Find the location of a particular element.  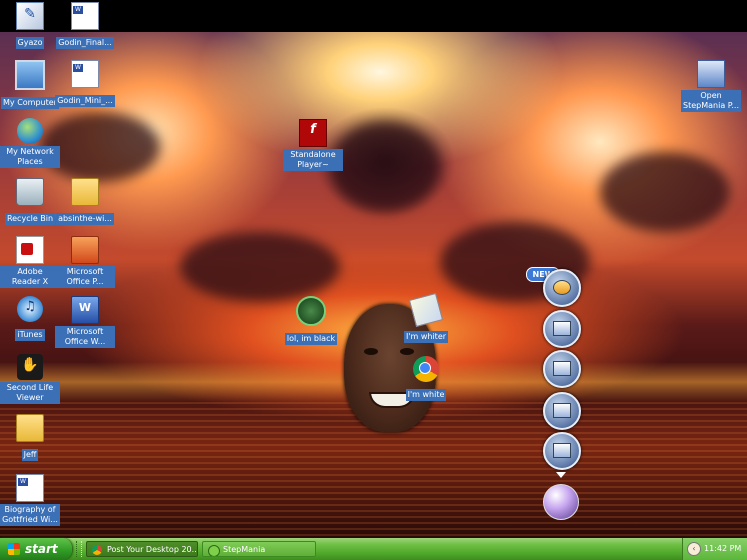

dock-collapse-arrow-icon is located at coordinates (561, 475).